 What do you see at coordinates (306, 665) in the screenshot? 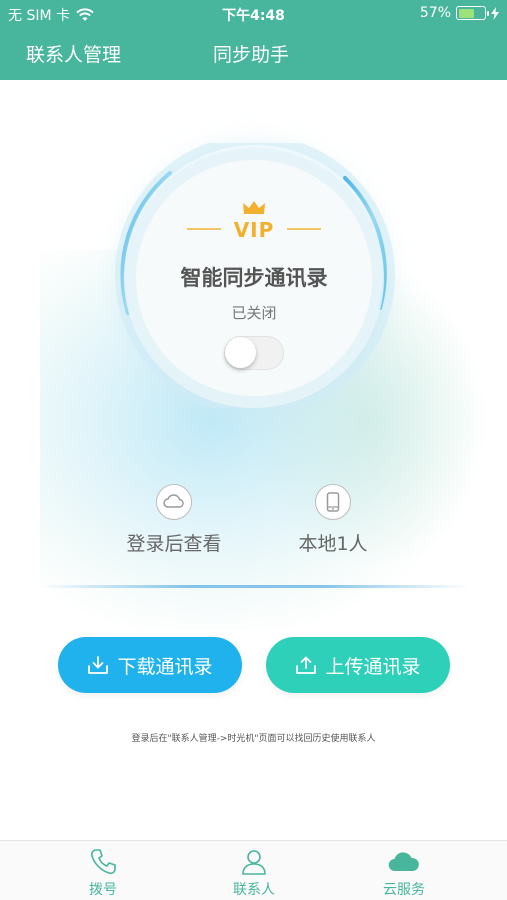
I see `upload-icon` at bounding box center [306, 665].